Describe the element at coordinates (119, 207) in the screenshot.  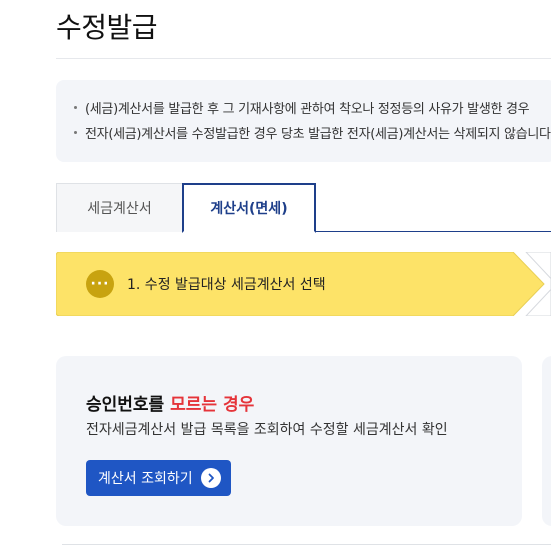
I see `tab-tax-invoice: 세금계산서` at that location.